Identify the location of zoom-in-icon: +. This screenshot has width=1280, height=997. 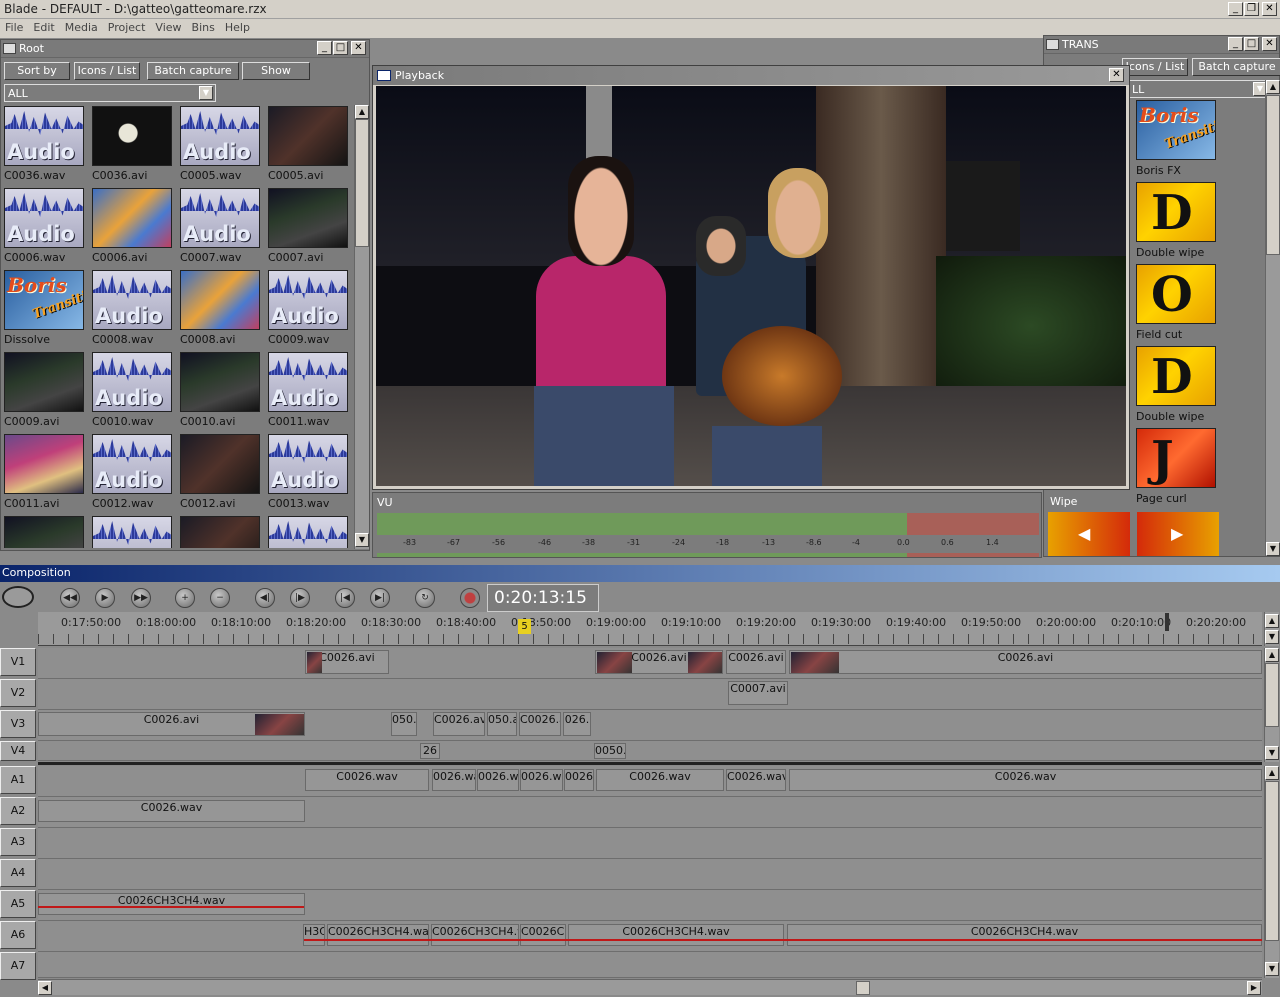
(185, 598).